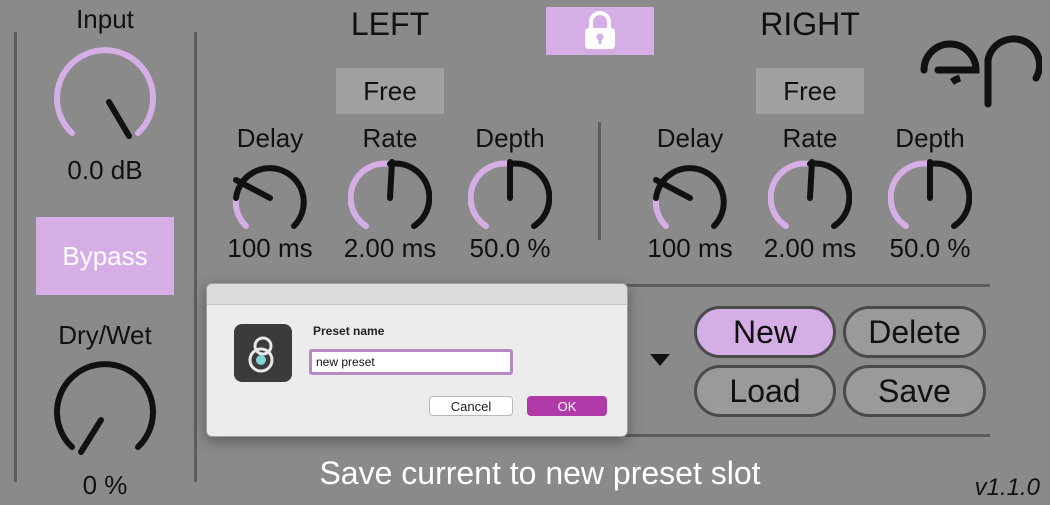  Describe the element at coordinates (105, 485) in the screenshot. I see `drywet-value: 0 %` at that location.